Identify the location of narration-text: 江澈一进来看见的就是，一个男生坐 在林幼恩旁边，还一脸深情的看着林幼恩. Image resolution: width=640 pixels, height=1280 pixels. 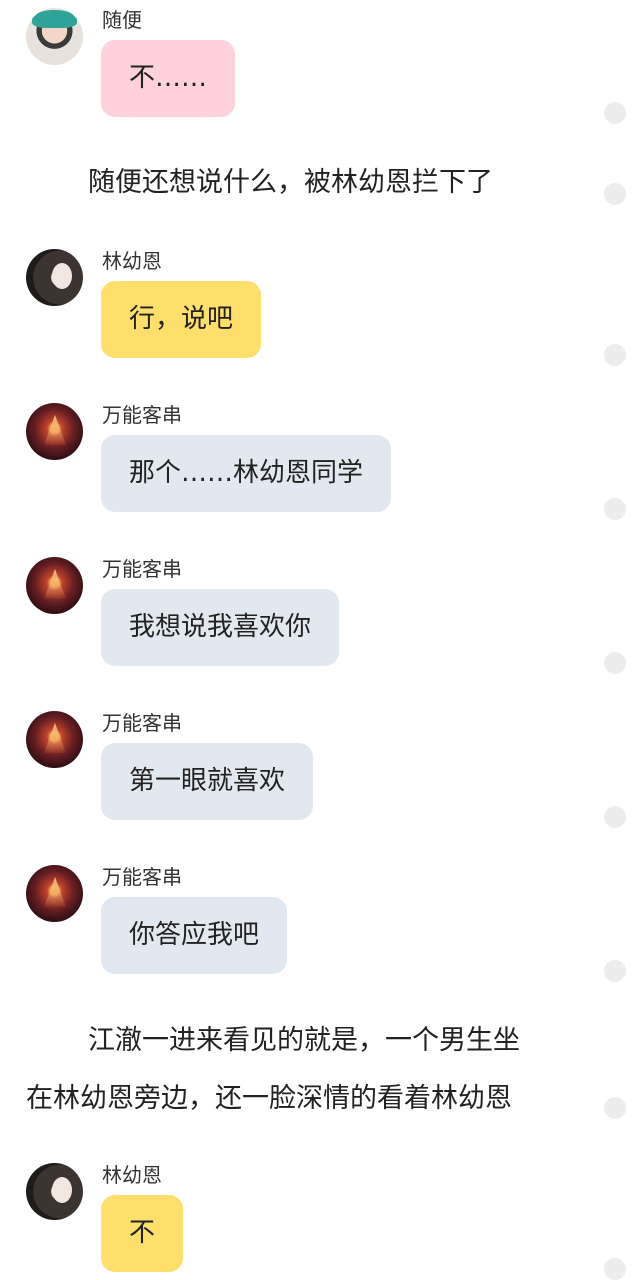
(306, 1070).